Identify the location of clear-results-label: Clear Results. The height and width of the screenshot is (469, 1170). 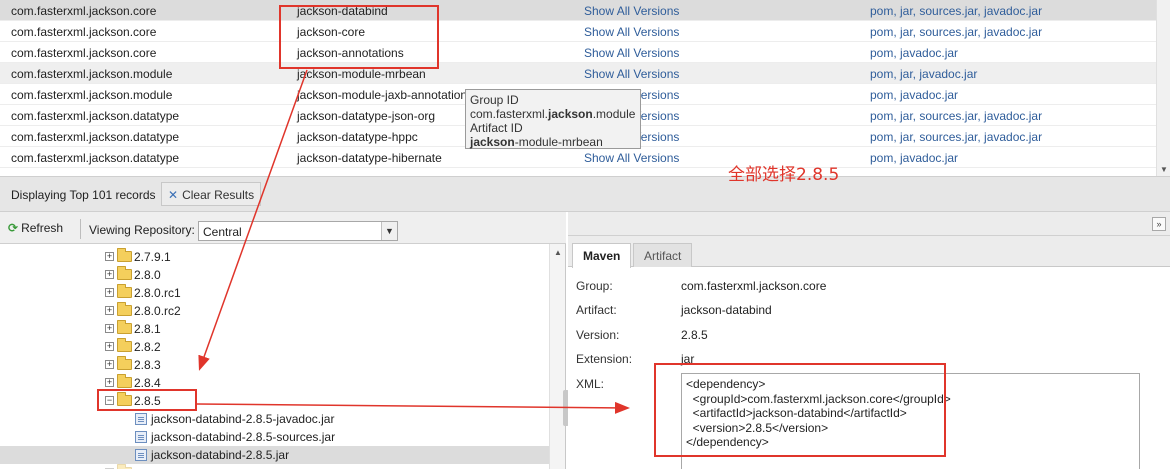
(218, 195).